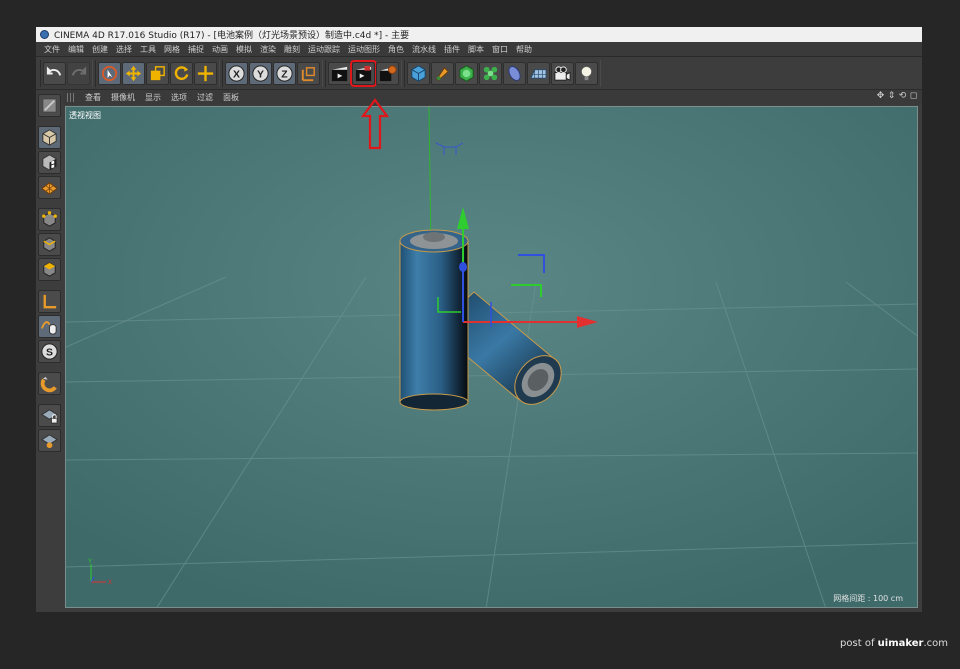  I want to click on x-axis-icon: X, so click(236, 73).